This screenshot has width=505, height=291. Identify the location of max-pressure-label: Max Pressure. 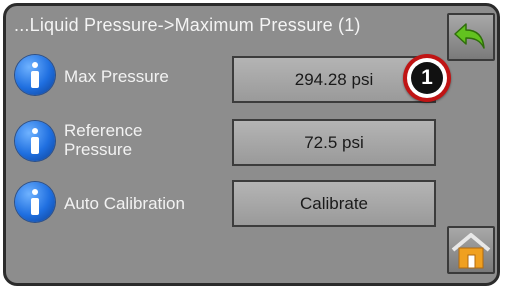
(116, 76).